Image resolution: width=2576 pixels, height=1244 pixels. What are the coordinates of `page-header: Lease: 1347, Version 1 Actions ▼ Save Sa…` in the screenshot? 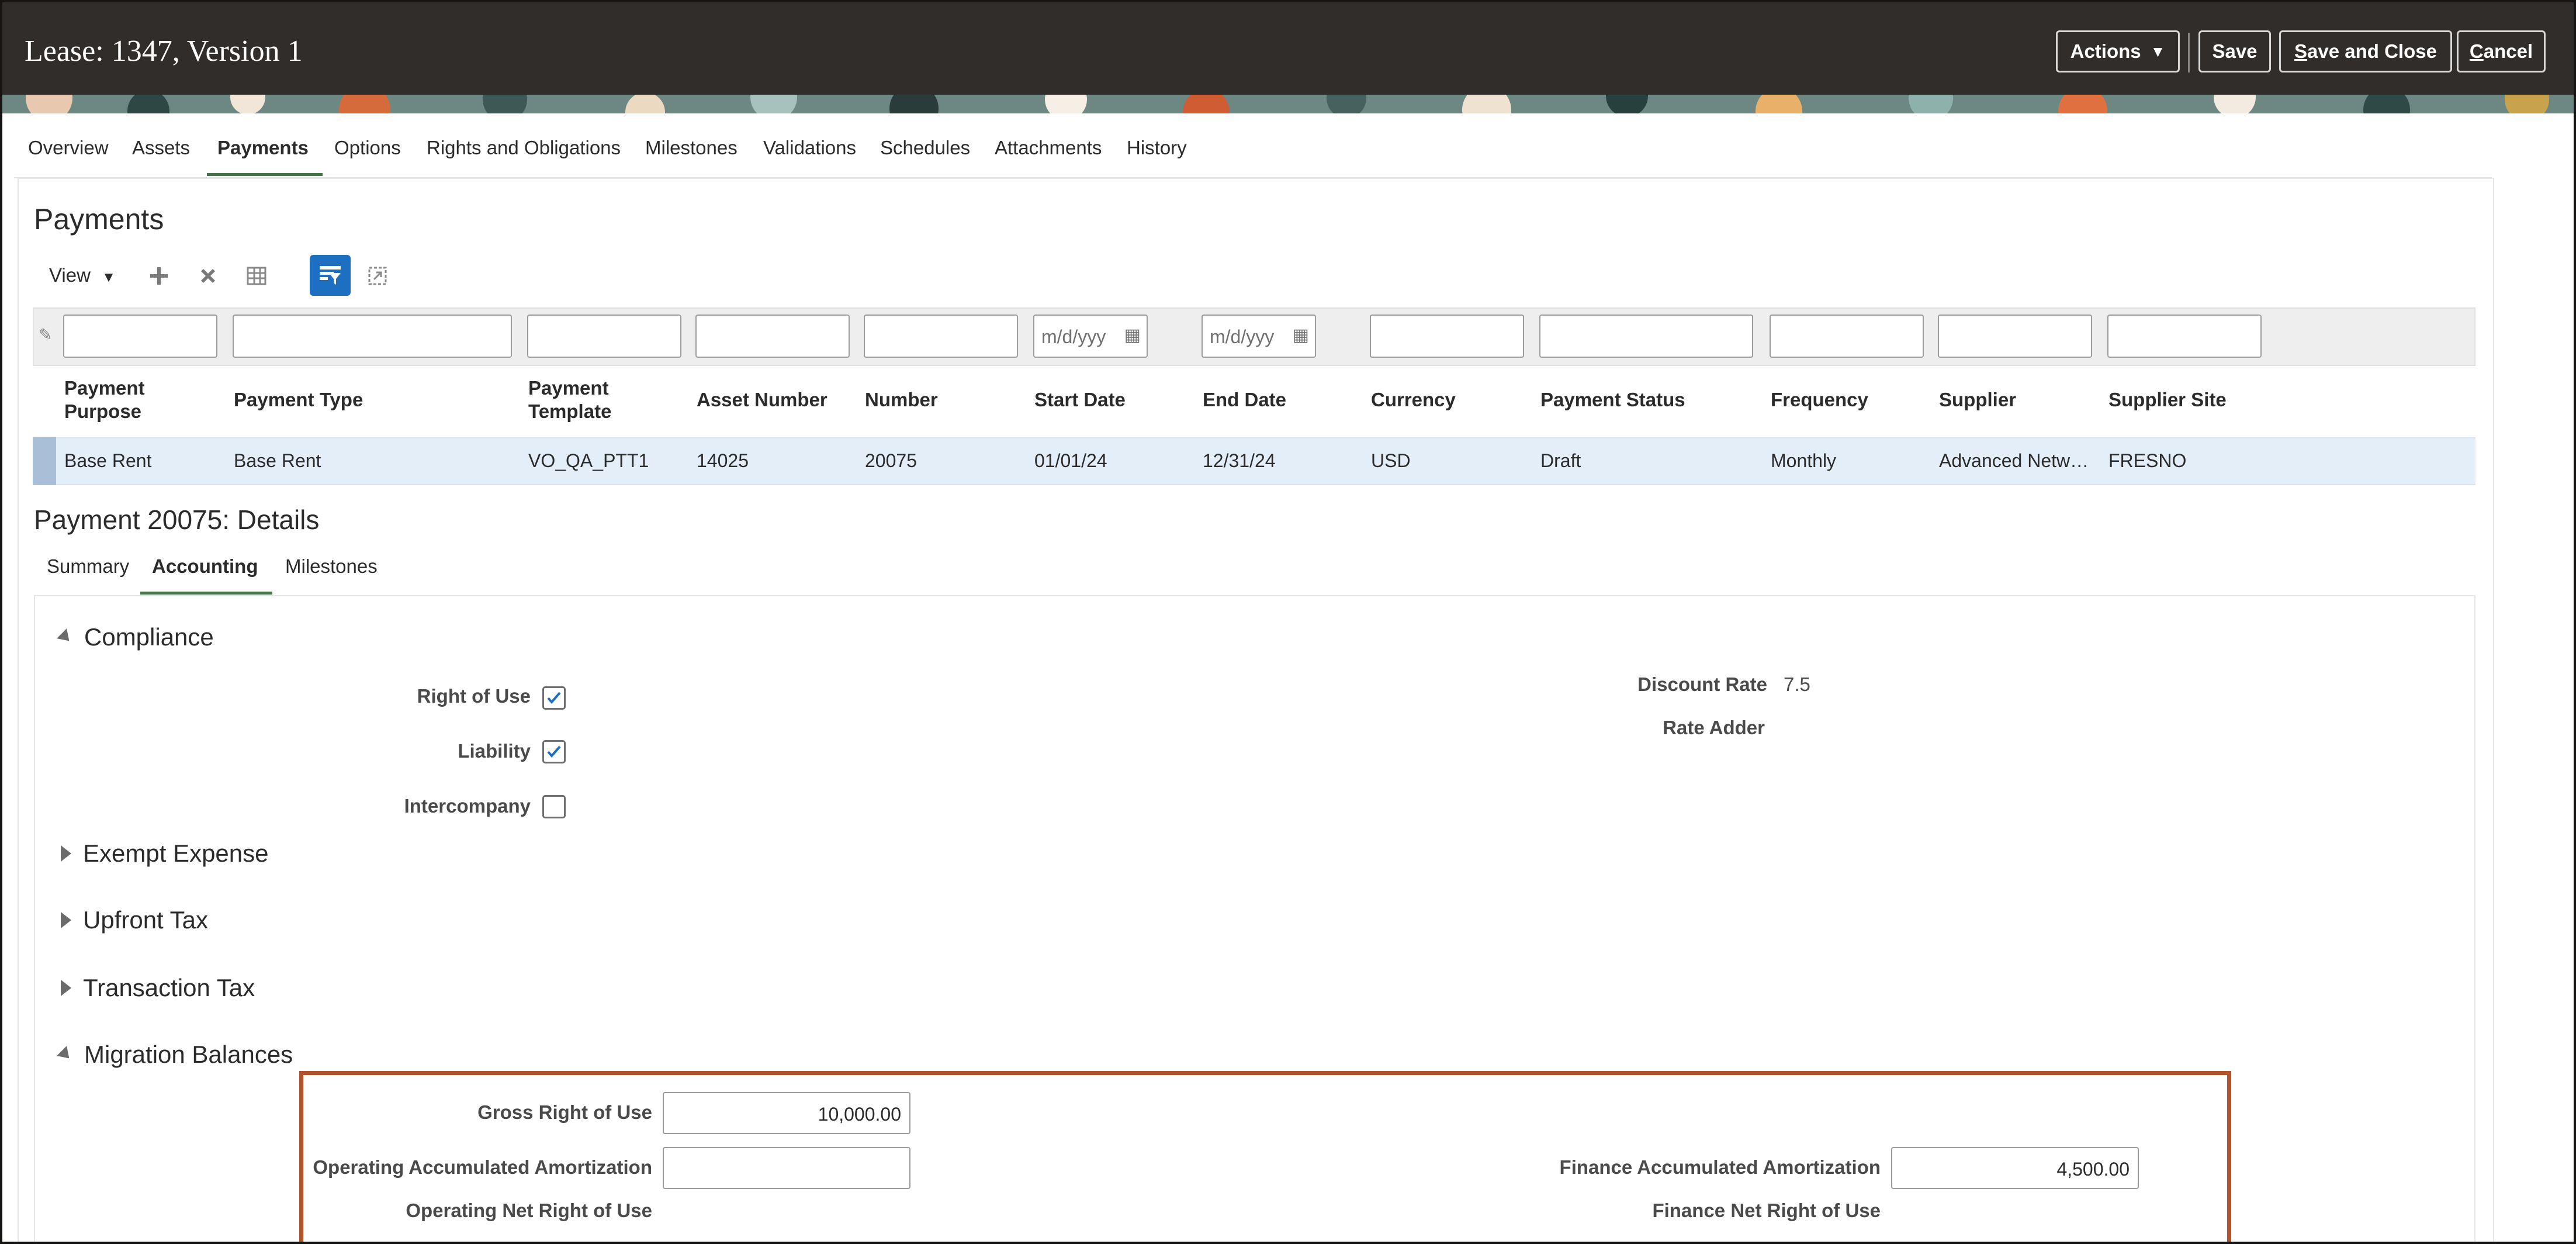 It's located at (1288, 48).